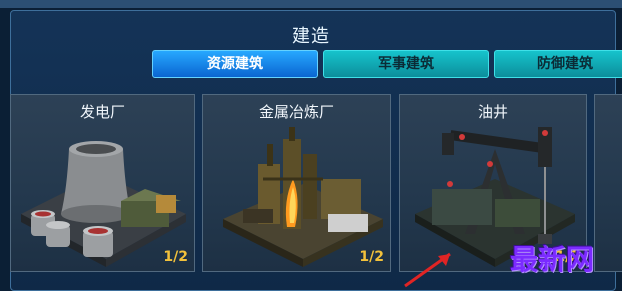 This screenshot has height=291, width=622. Describe the element at coordinates (311, 4) in the screenshot. I see `window-top-edge` at that location.